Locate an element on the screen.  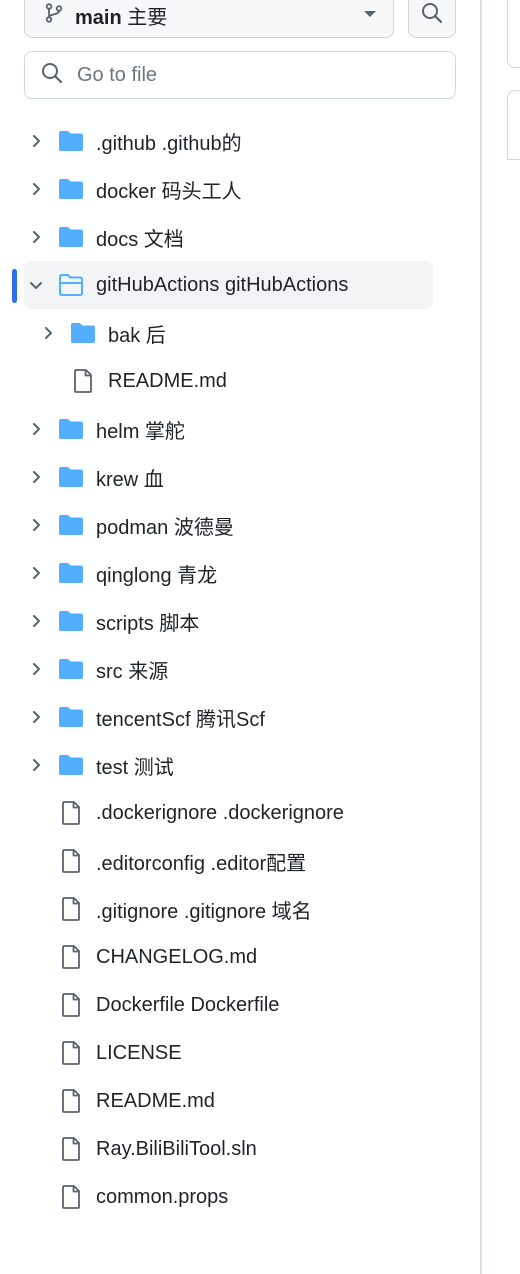
tree-item-folder: podman 波德曼 is located at coordinates (228, 525).